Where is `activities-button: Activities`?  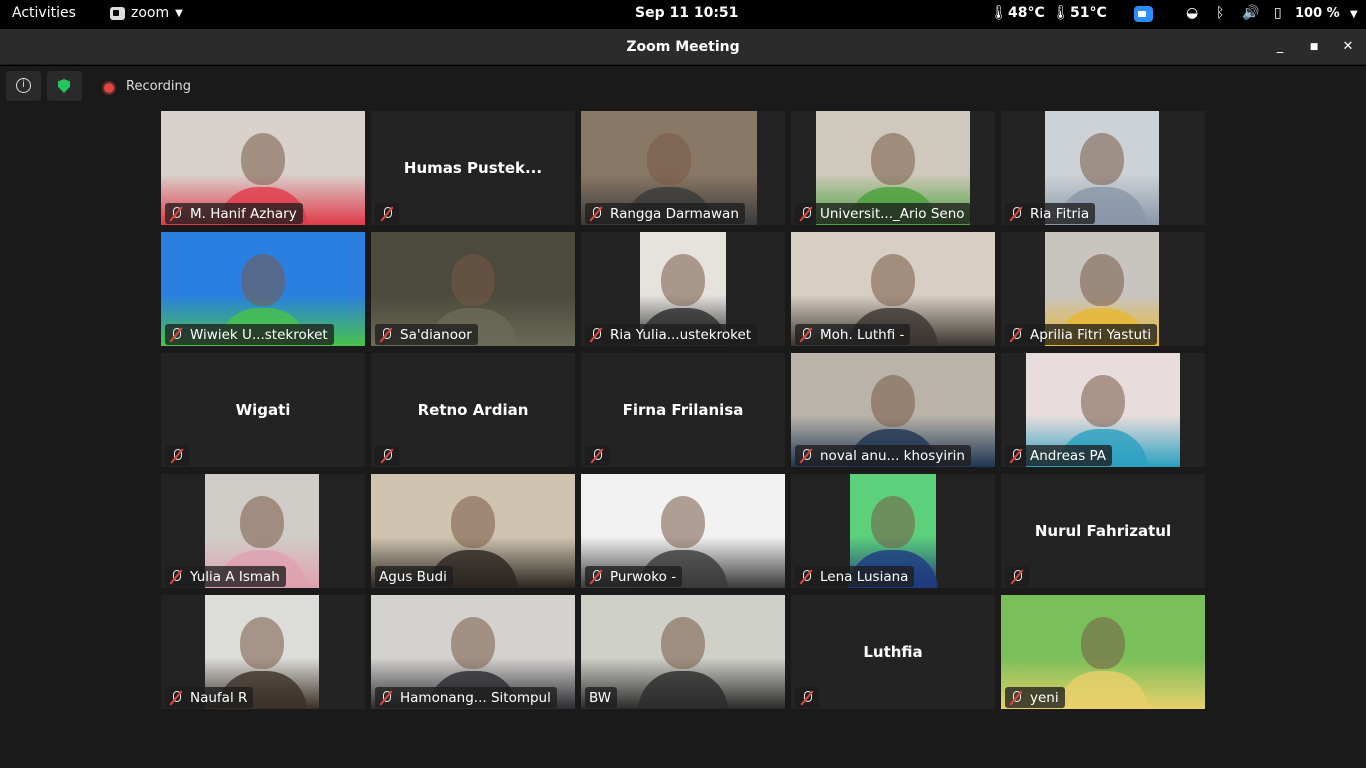
activities-button: Activities is located at coordinates (44, 13).